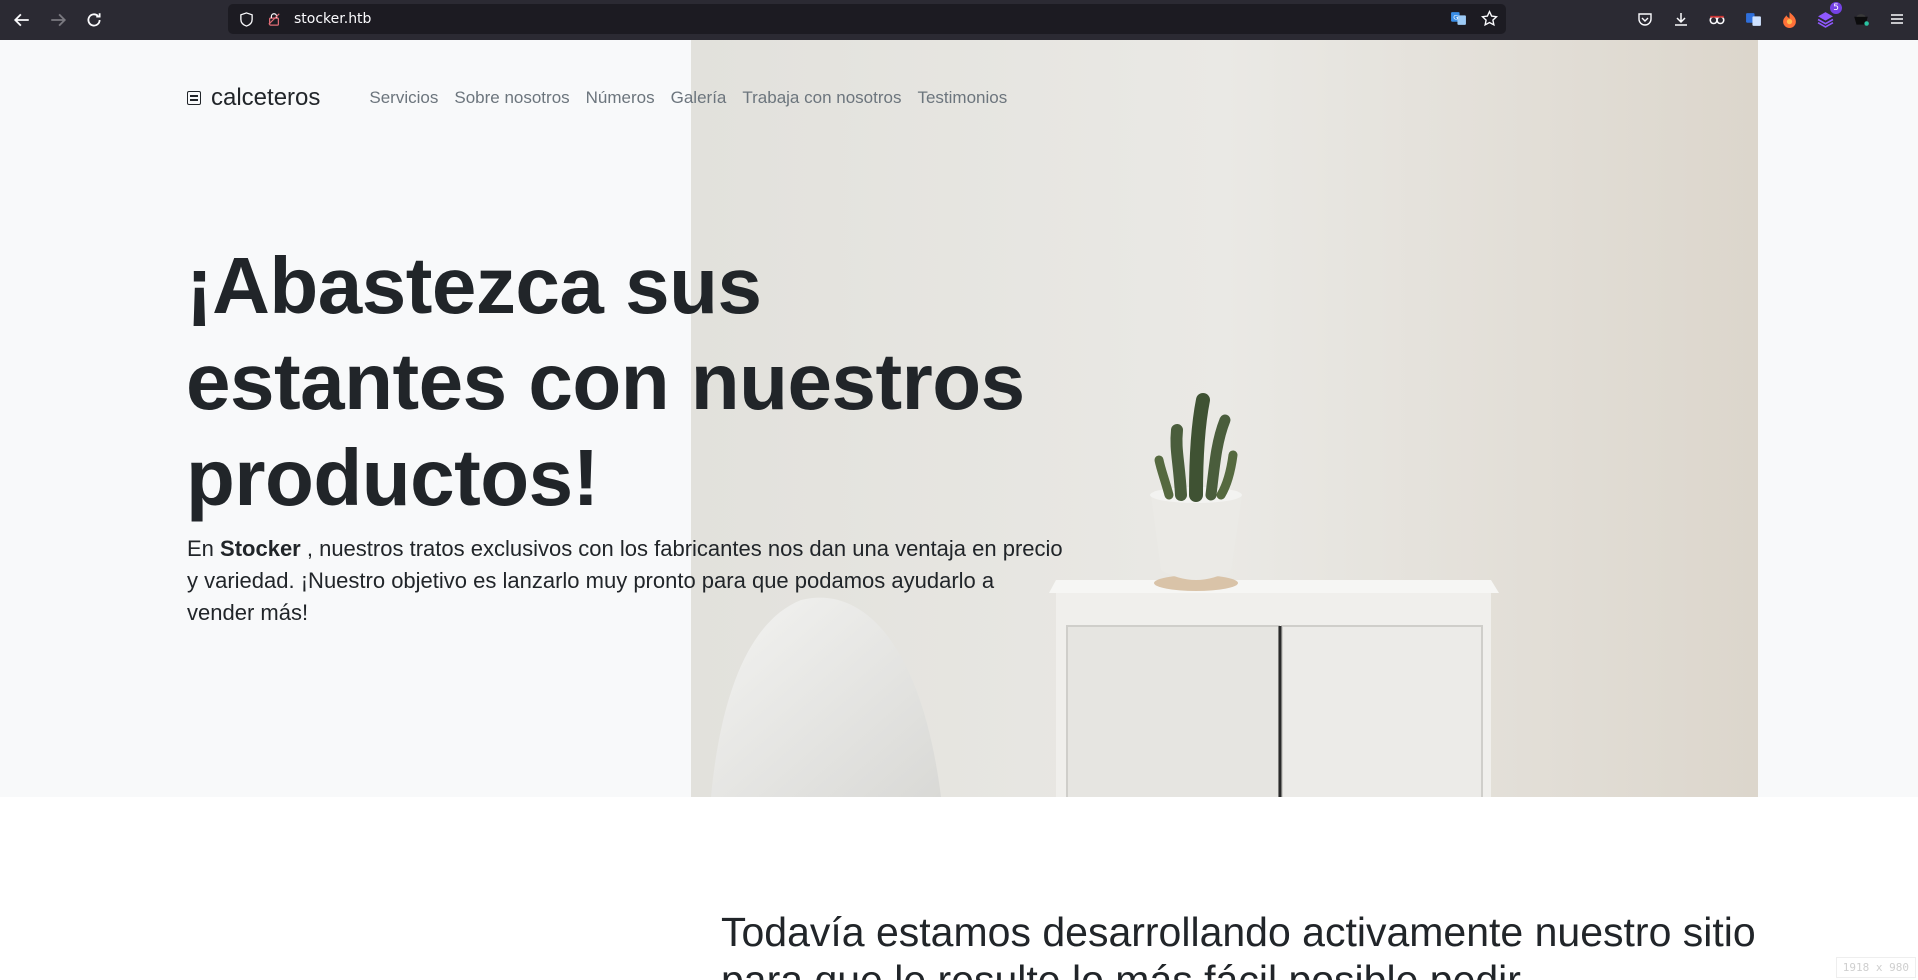 Image resolution: width=1918 pixels, height=980 pixels. I want to click on url-text: stocker.htb, so click(332, 19).